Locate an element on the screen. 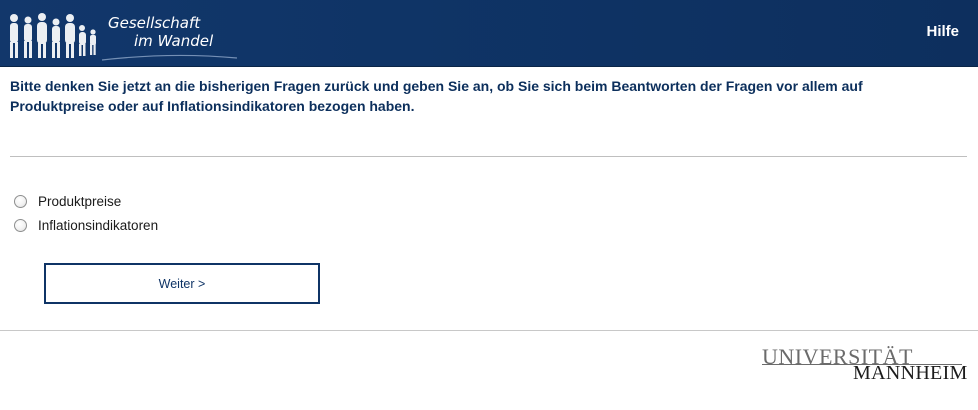  logo-line-2: im Wandel is located at coordinates (174, 41).